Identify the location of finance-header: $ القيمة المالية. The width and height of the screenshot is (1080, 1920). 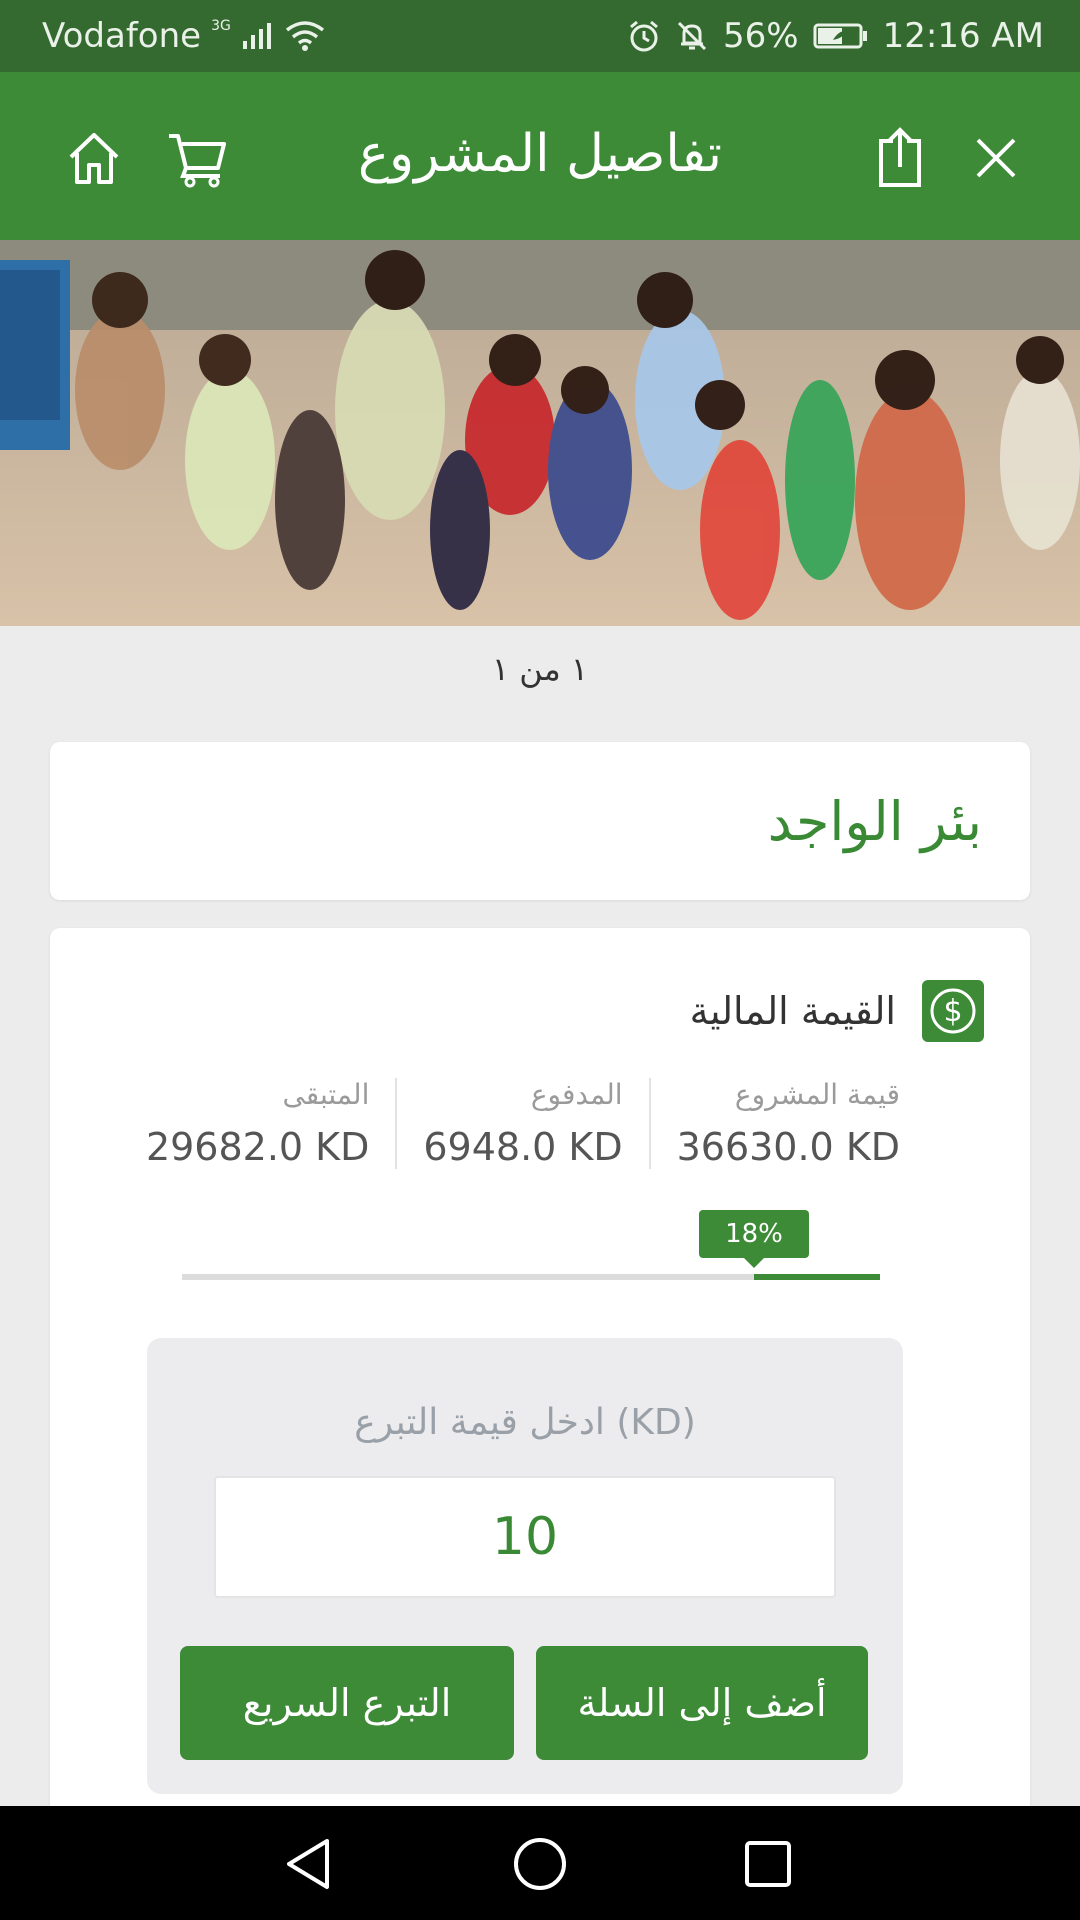
(837, 1011).